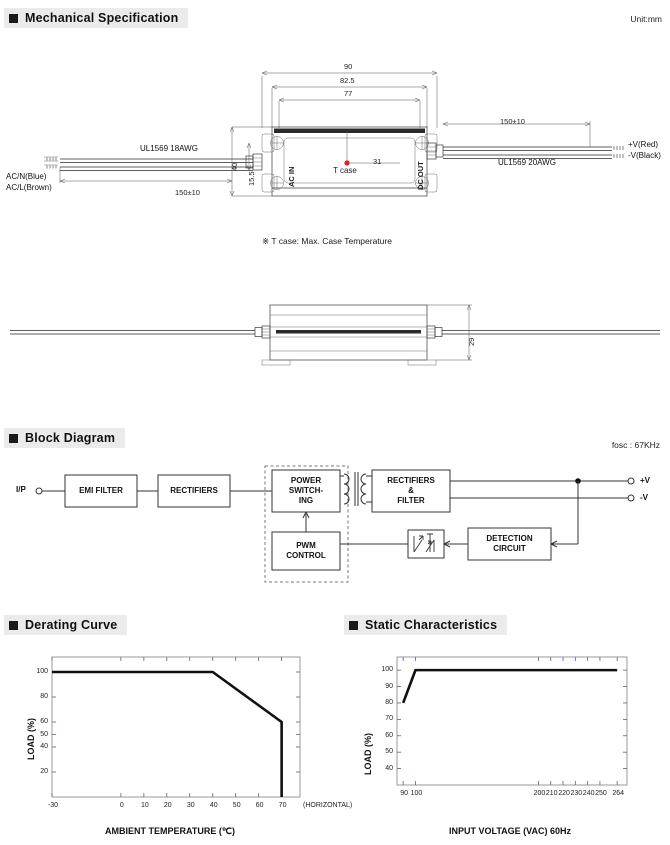 This screenshot has height=845, width=670. Describe the element at coordinates (102, 18) in the screenshot. I see `section-title-mechanical: Mechanical Specification` at that location.